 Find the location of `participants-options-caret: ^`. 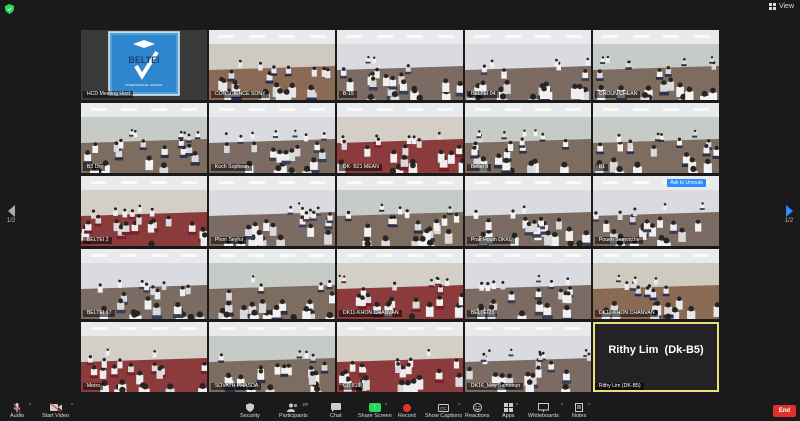

participants-options-caret: ^ is located at coordinates (307, 406).